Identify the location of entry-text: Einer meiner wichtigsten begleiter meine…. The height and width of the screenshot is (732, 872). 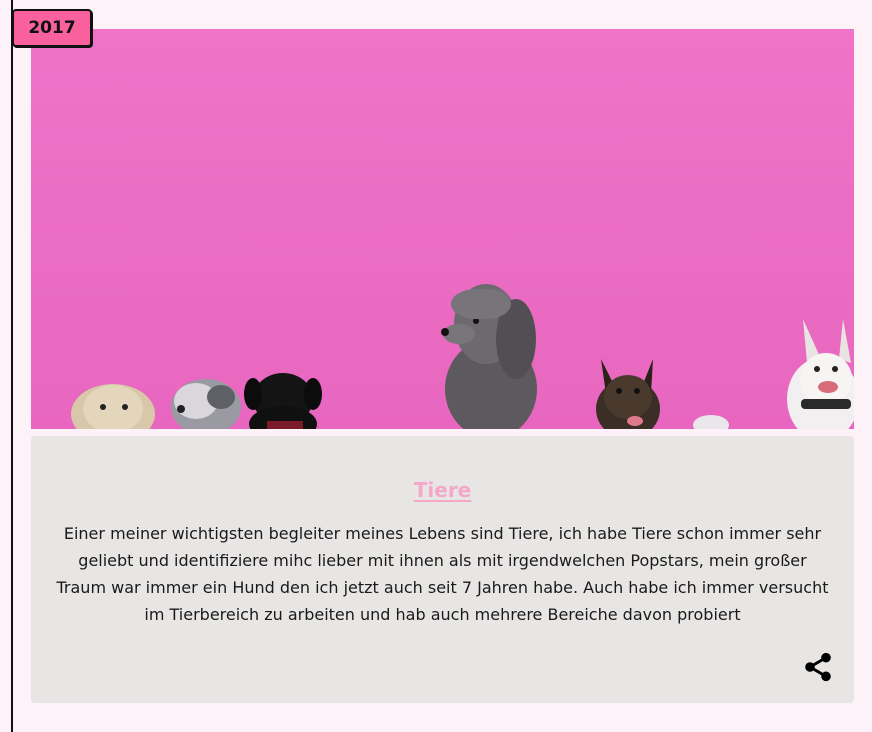
(442, 574).